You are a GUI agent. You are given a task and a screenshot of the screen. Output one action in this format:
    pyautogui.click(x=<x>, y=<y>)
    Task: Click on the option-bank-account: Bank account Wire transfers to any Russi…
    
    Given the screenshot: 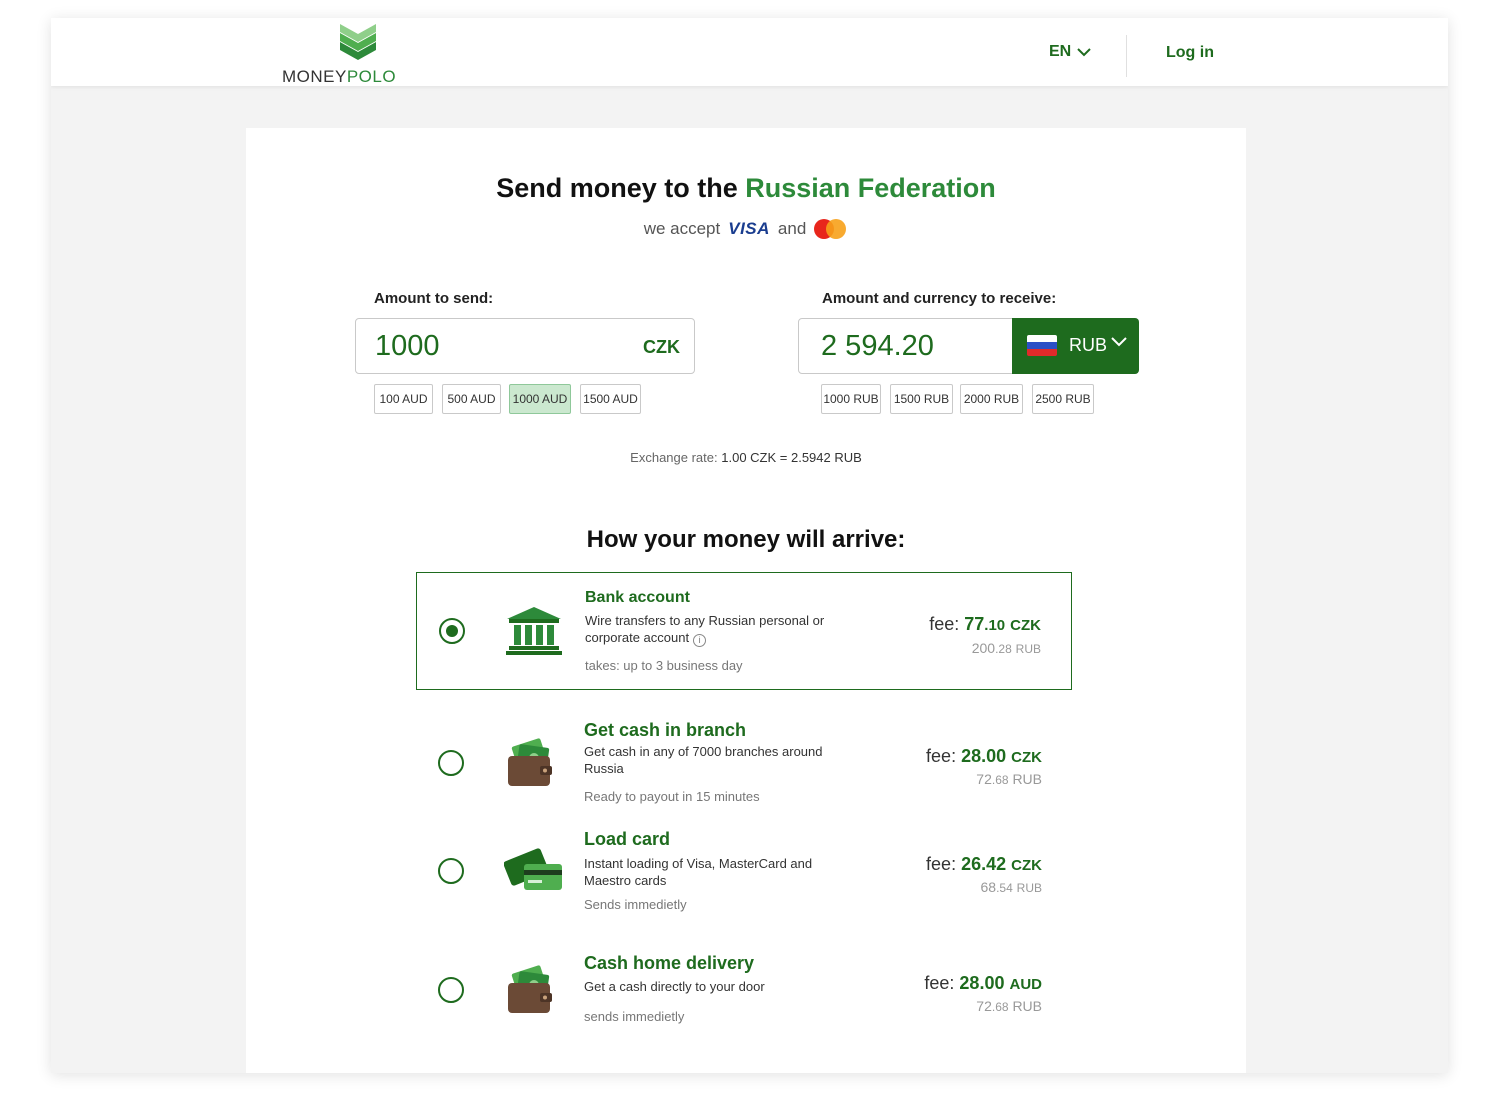 What is the action you would take?
    pyautogui.click(x=744, y=631)
    